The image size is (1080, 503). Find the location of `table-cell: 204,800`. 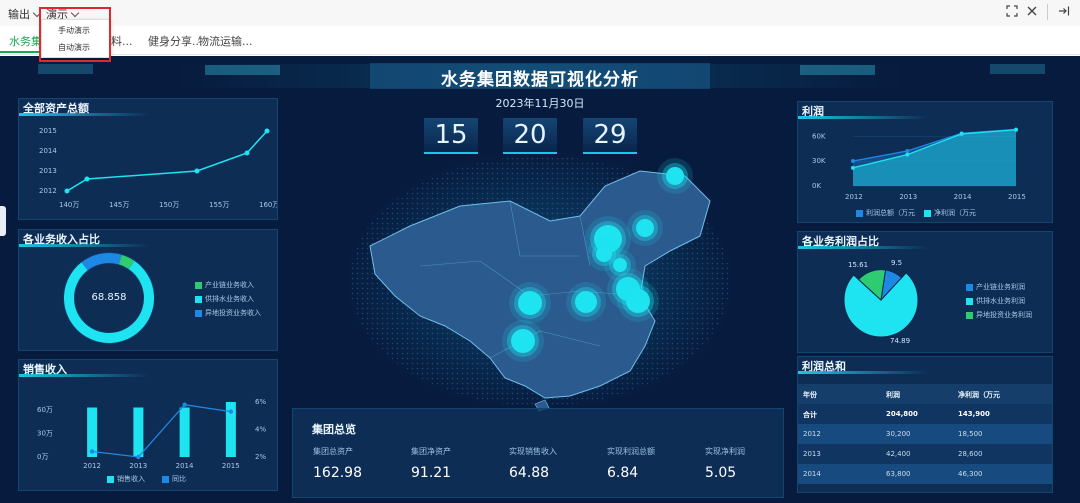

table-cell: 204,800 is located at coordinates (902, 414).